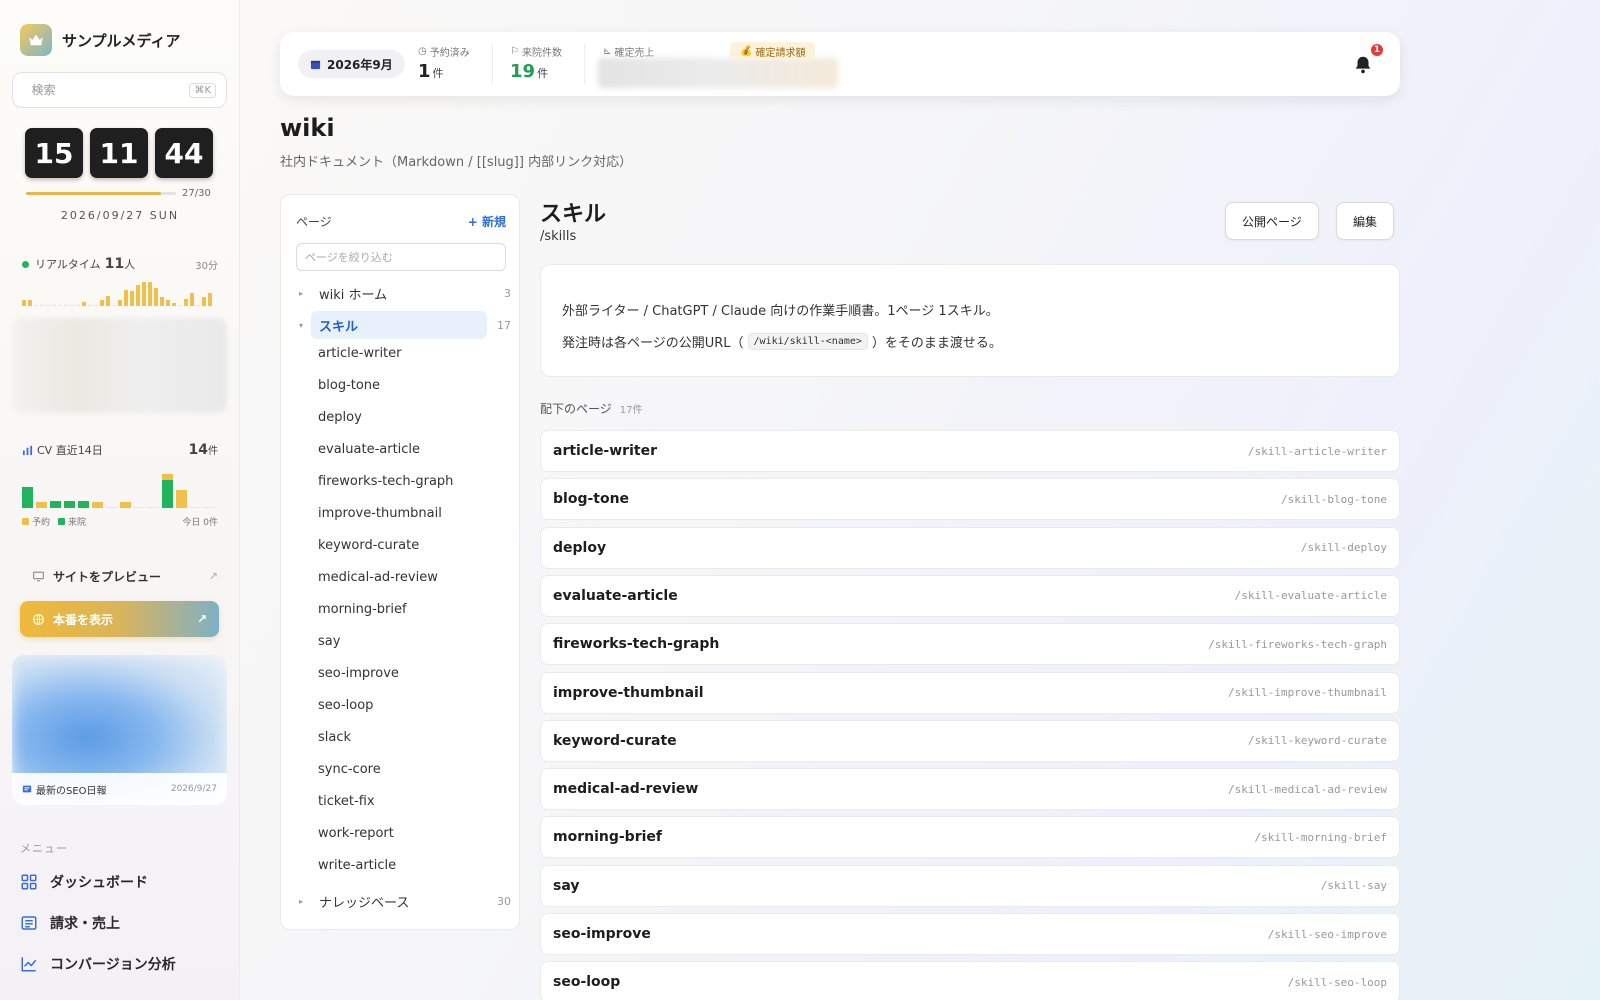 The height and width of the screenshot is (1000, 1600). Describe the element at coordinates (718, 73) in the screenshot. I see `blurred-sales-value` at that location.